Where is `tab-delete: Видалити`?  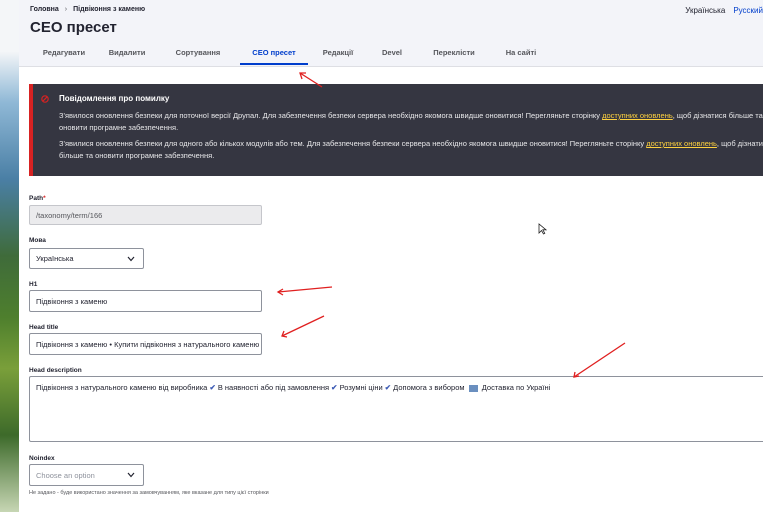
tab-delete: Видалити is located at coordinates (127, 56).